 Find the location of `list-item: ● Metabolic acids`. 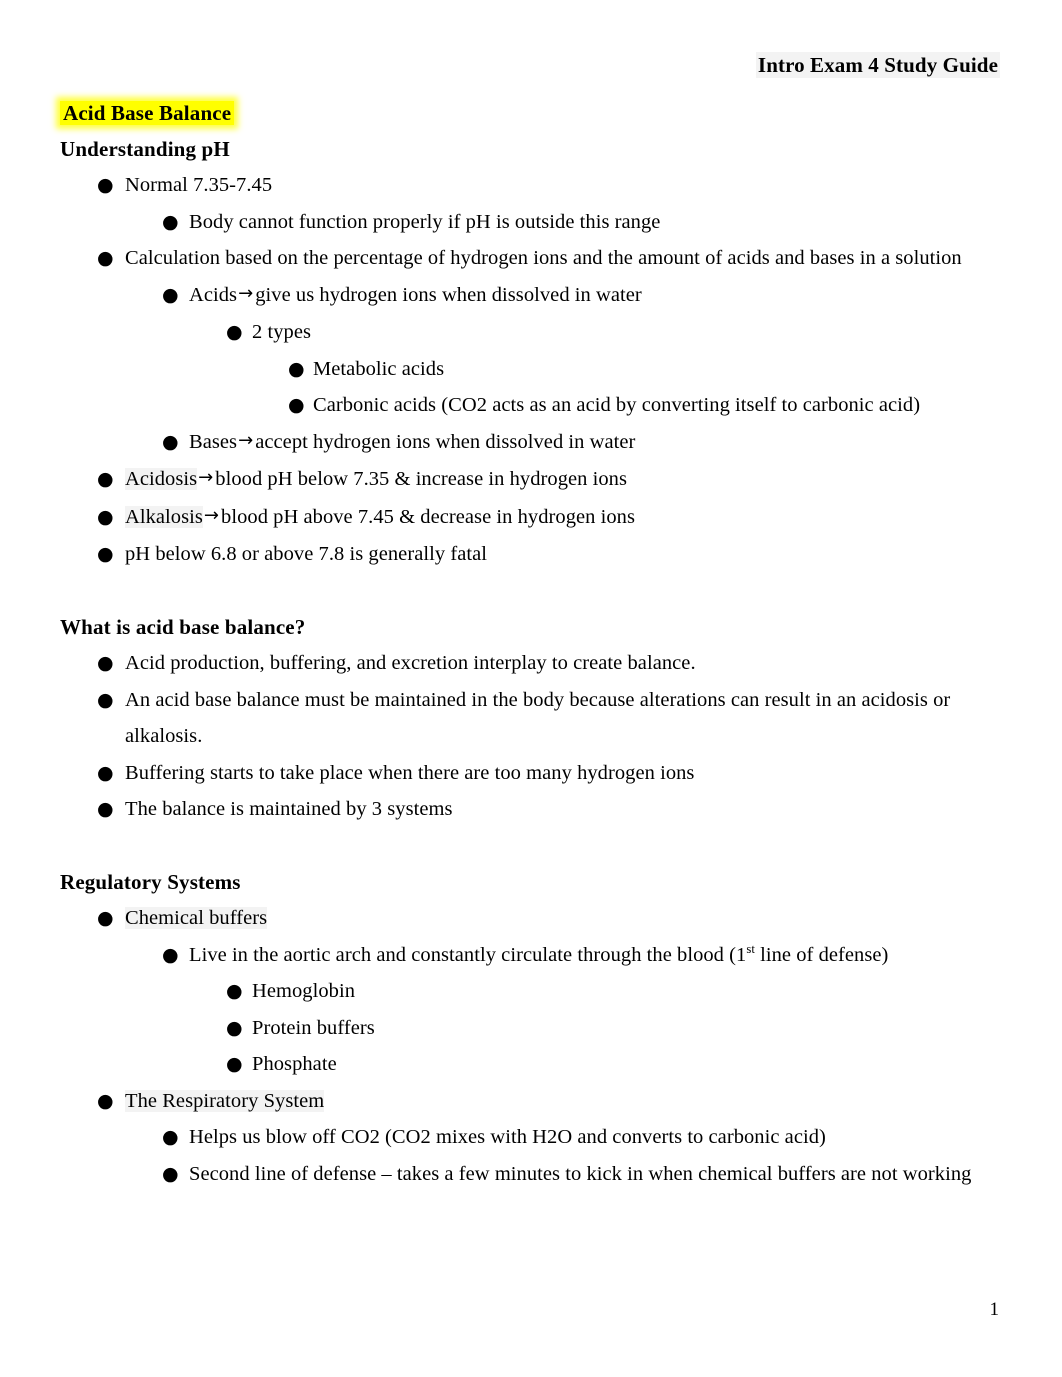

list-item: ● Metabolic acids is located at coordinates (628, 369).